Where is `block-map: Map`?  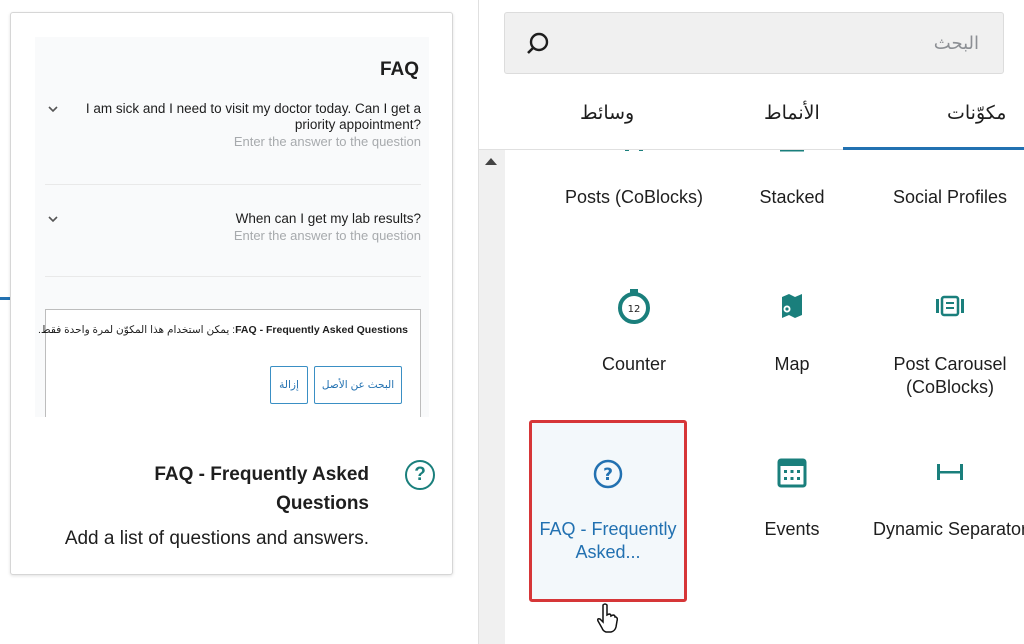 block-map: Map is located at coordinates (792, 345).